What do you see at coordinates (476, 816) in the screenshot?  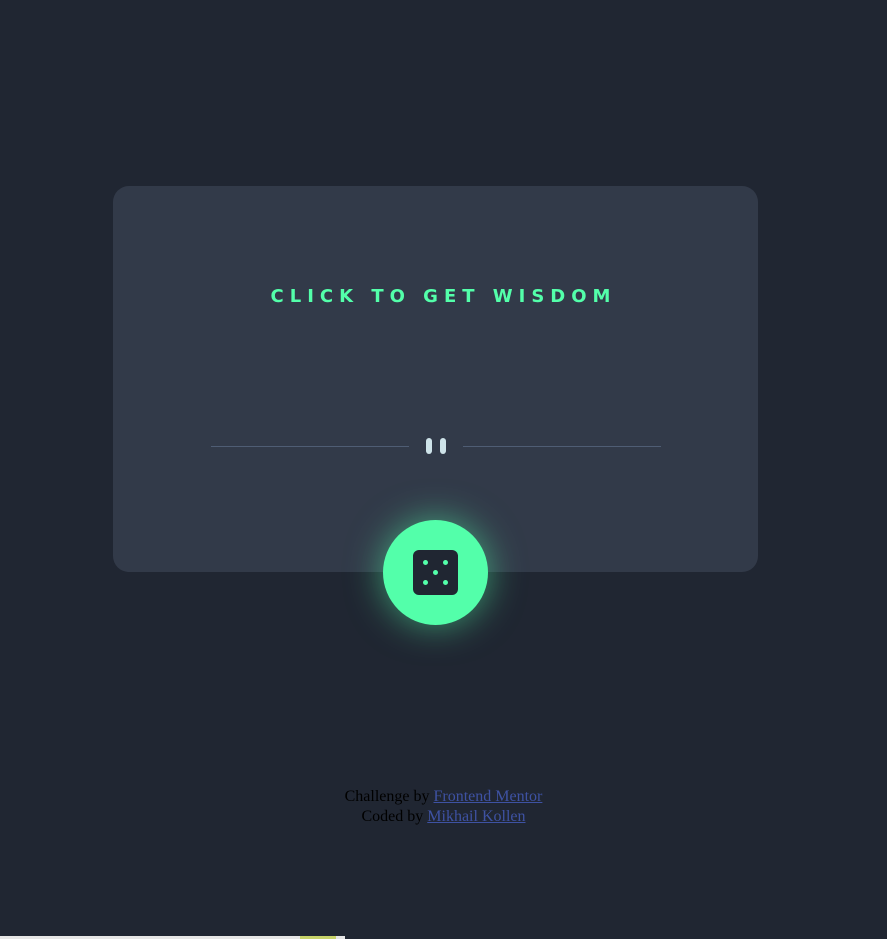 I see `author-link: Mikhail Kollen` at bounding box center [476, 816].